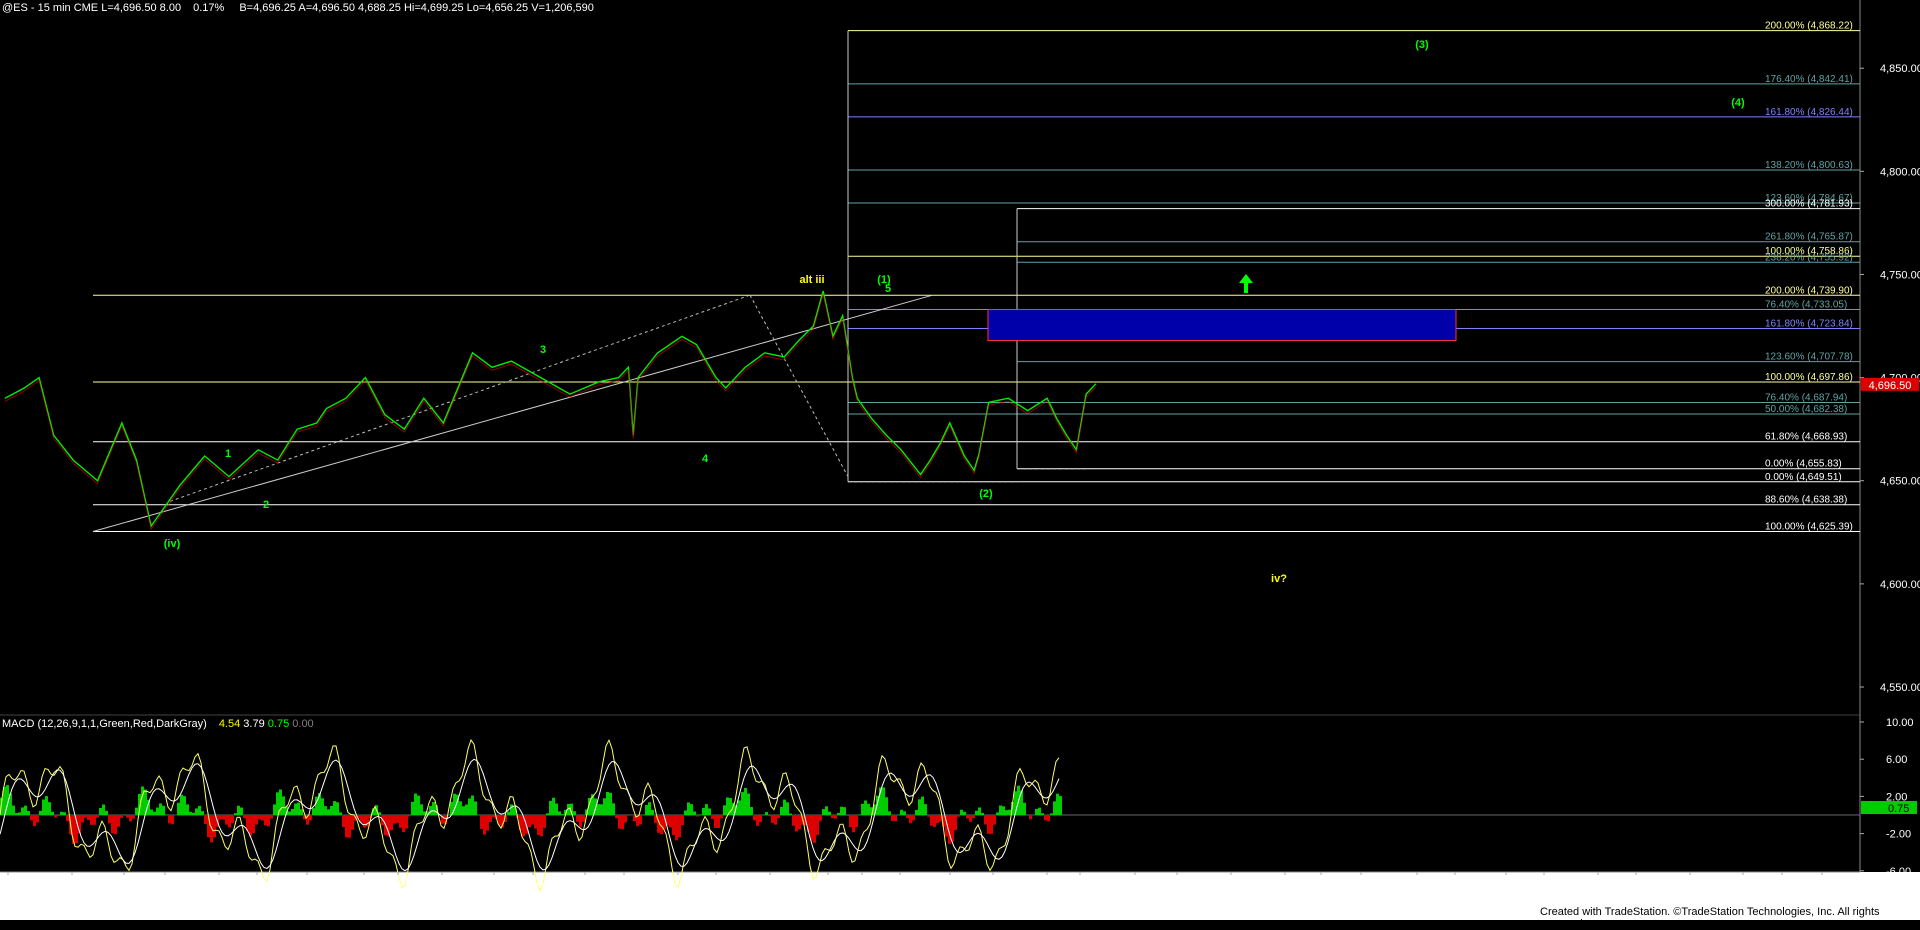 The width and height of the screenshot is (1920, 930). I want to click on ask-price: A=4,696.50, so click(326, 8).